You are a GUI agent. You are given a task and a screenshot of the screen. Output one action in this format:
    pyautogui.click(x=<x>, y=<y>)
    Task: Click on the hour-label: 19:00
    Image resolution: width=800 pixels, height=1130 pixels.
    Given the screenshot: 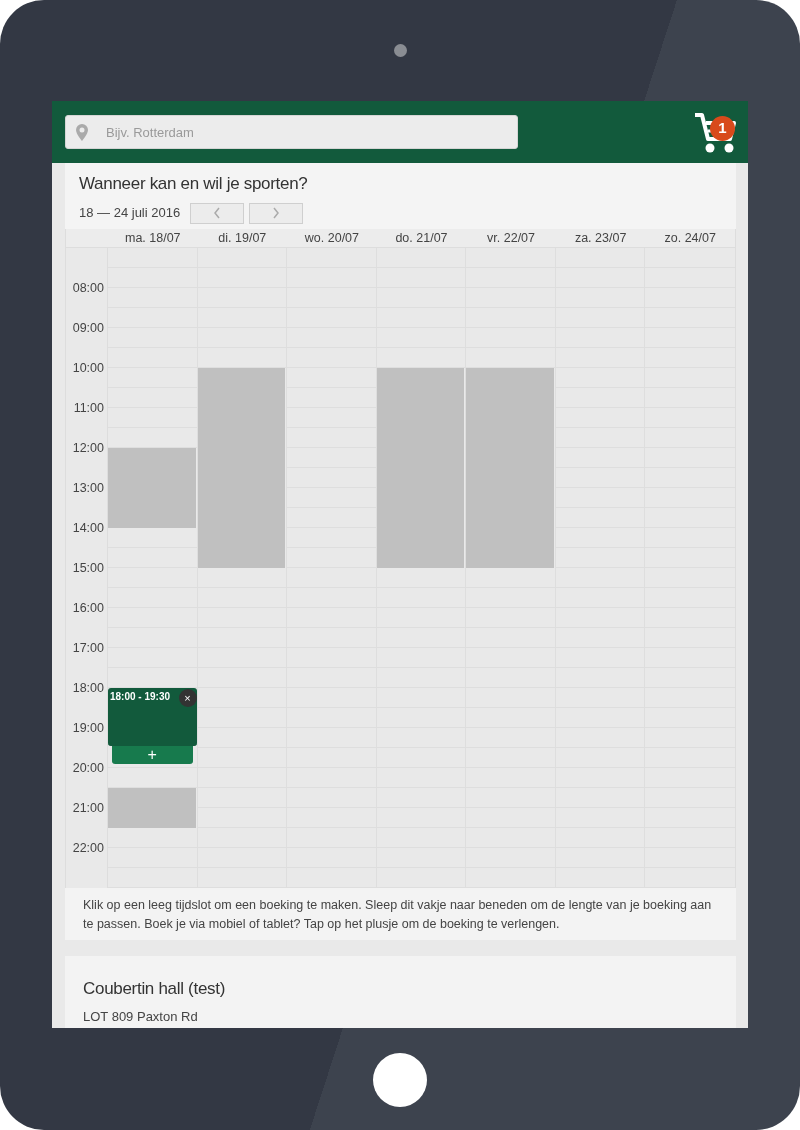 What is the action you would take?
    pyautogui.click(x=88, y=727)
    